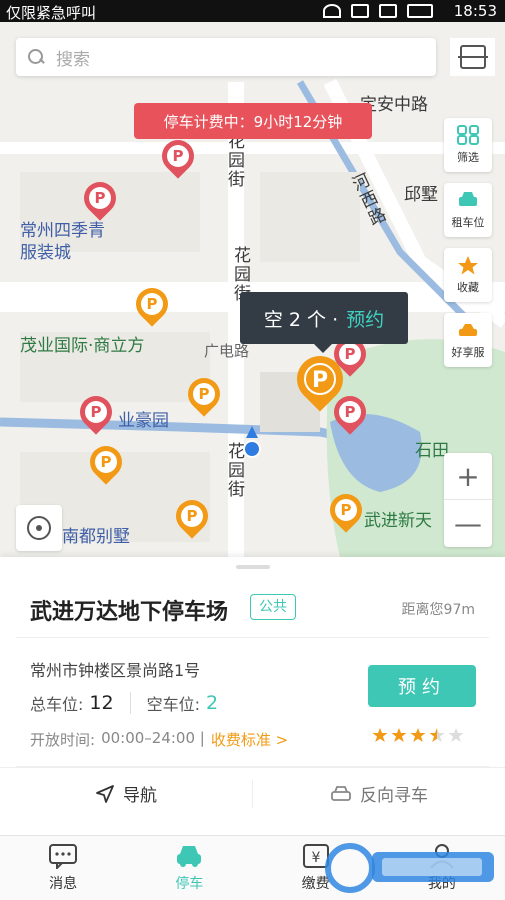  I want to click on free-spaces-value: 2, so click(212, 703).